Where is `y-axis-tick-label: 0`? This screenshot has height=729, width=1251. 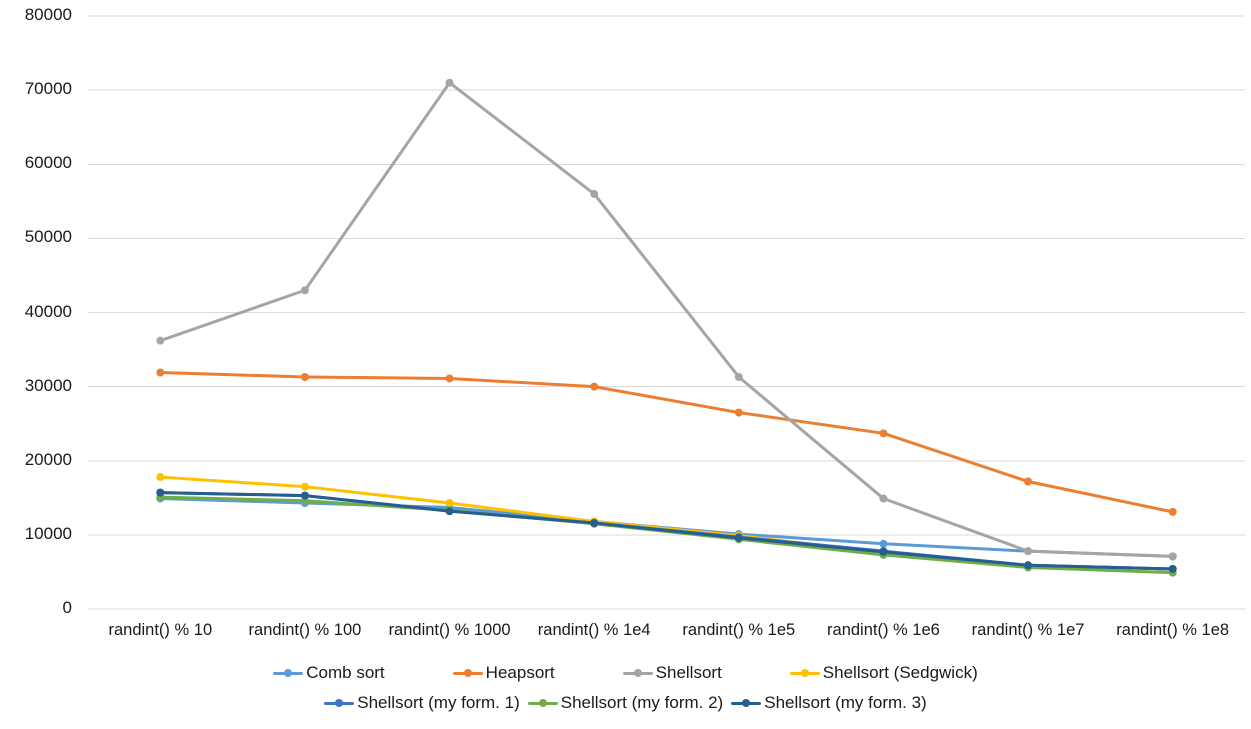
y-axis-tick-label: 0 is located at coordinates (67, 607).